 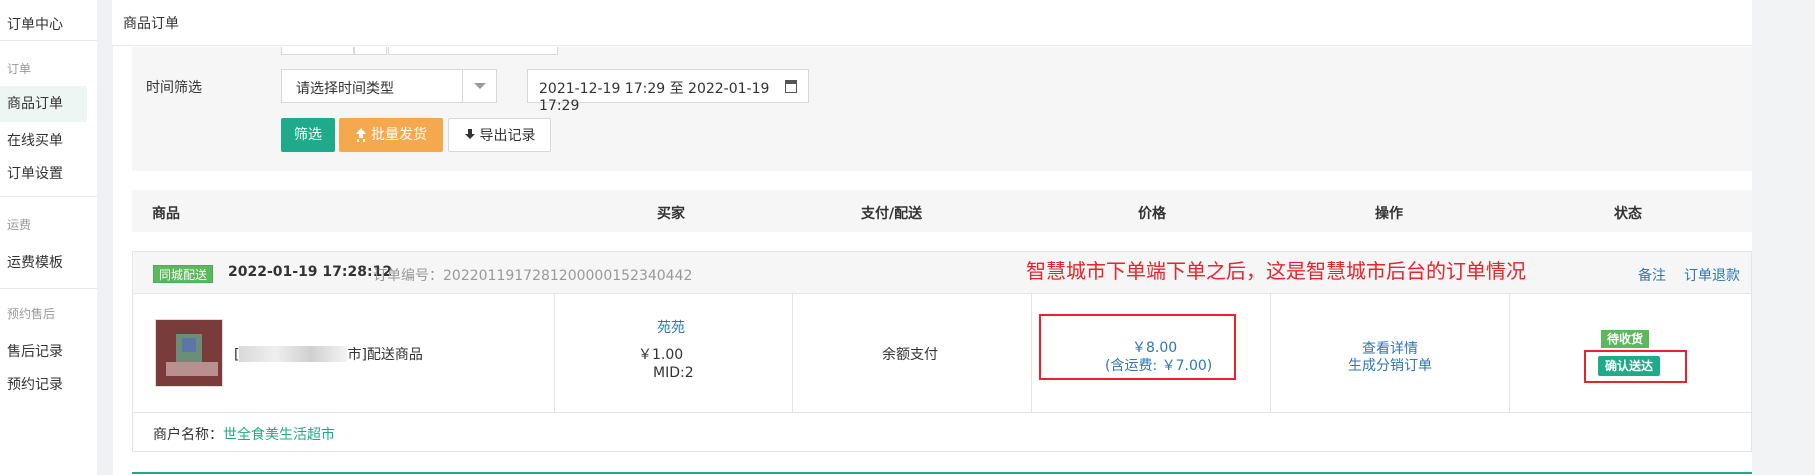 I want to click on refund-link: 订单退款, so click(x=1712, y=275).